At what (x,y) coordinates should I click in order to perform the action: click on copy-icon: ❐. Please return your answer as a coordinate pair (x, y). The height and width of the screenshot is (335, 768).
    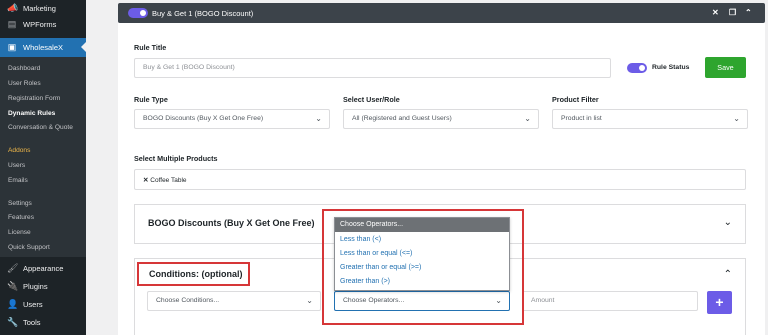
    Looking at the image, I should click on (732, 12).